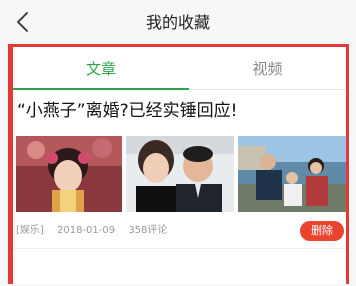 The width and height of the screenshot is (356, 286). I want to click on delete-button: 删除, so click(322, 231).